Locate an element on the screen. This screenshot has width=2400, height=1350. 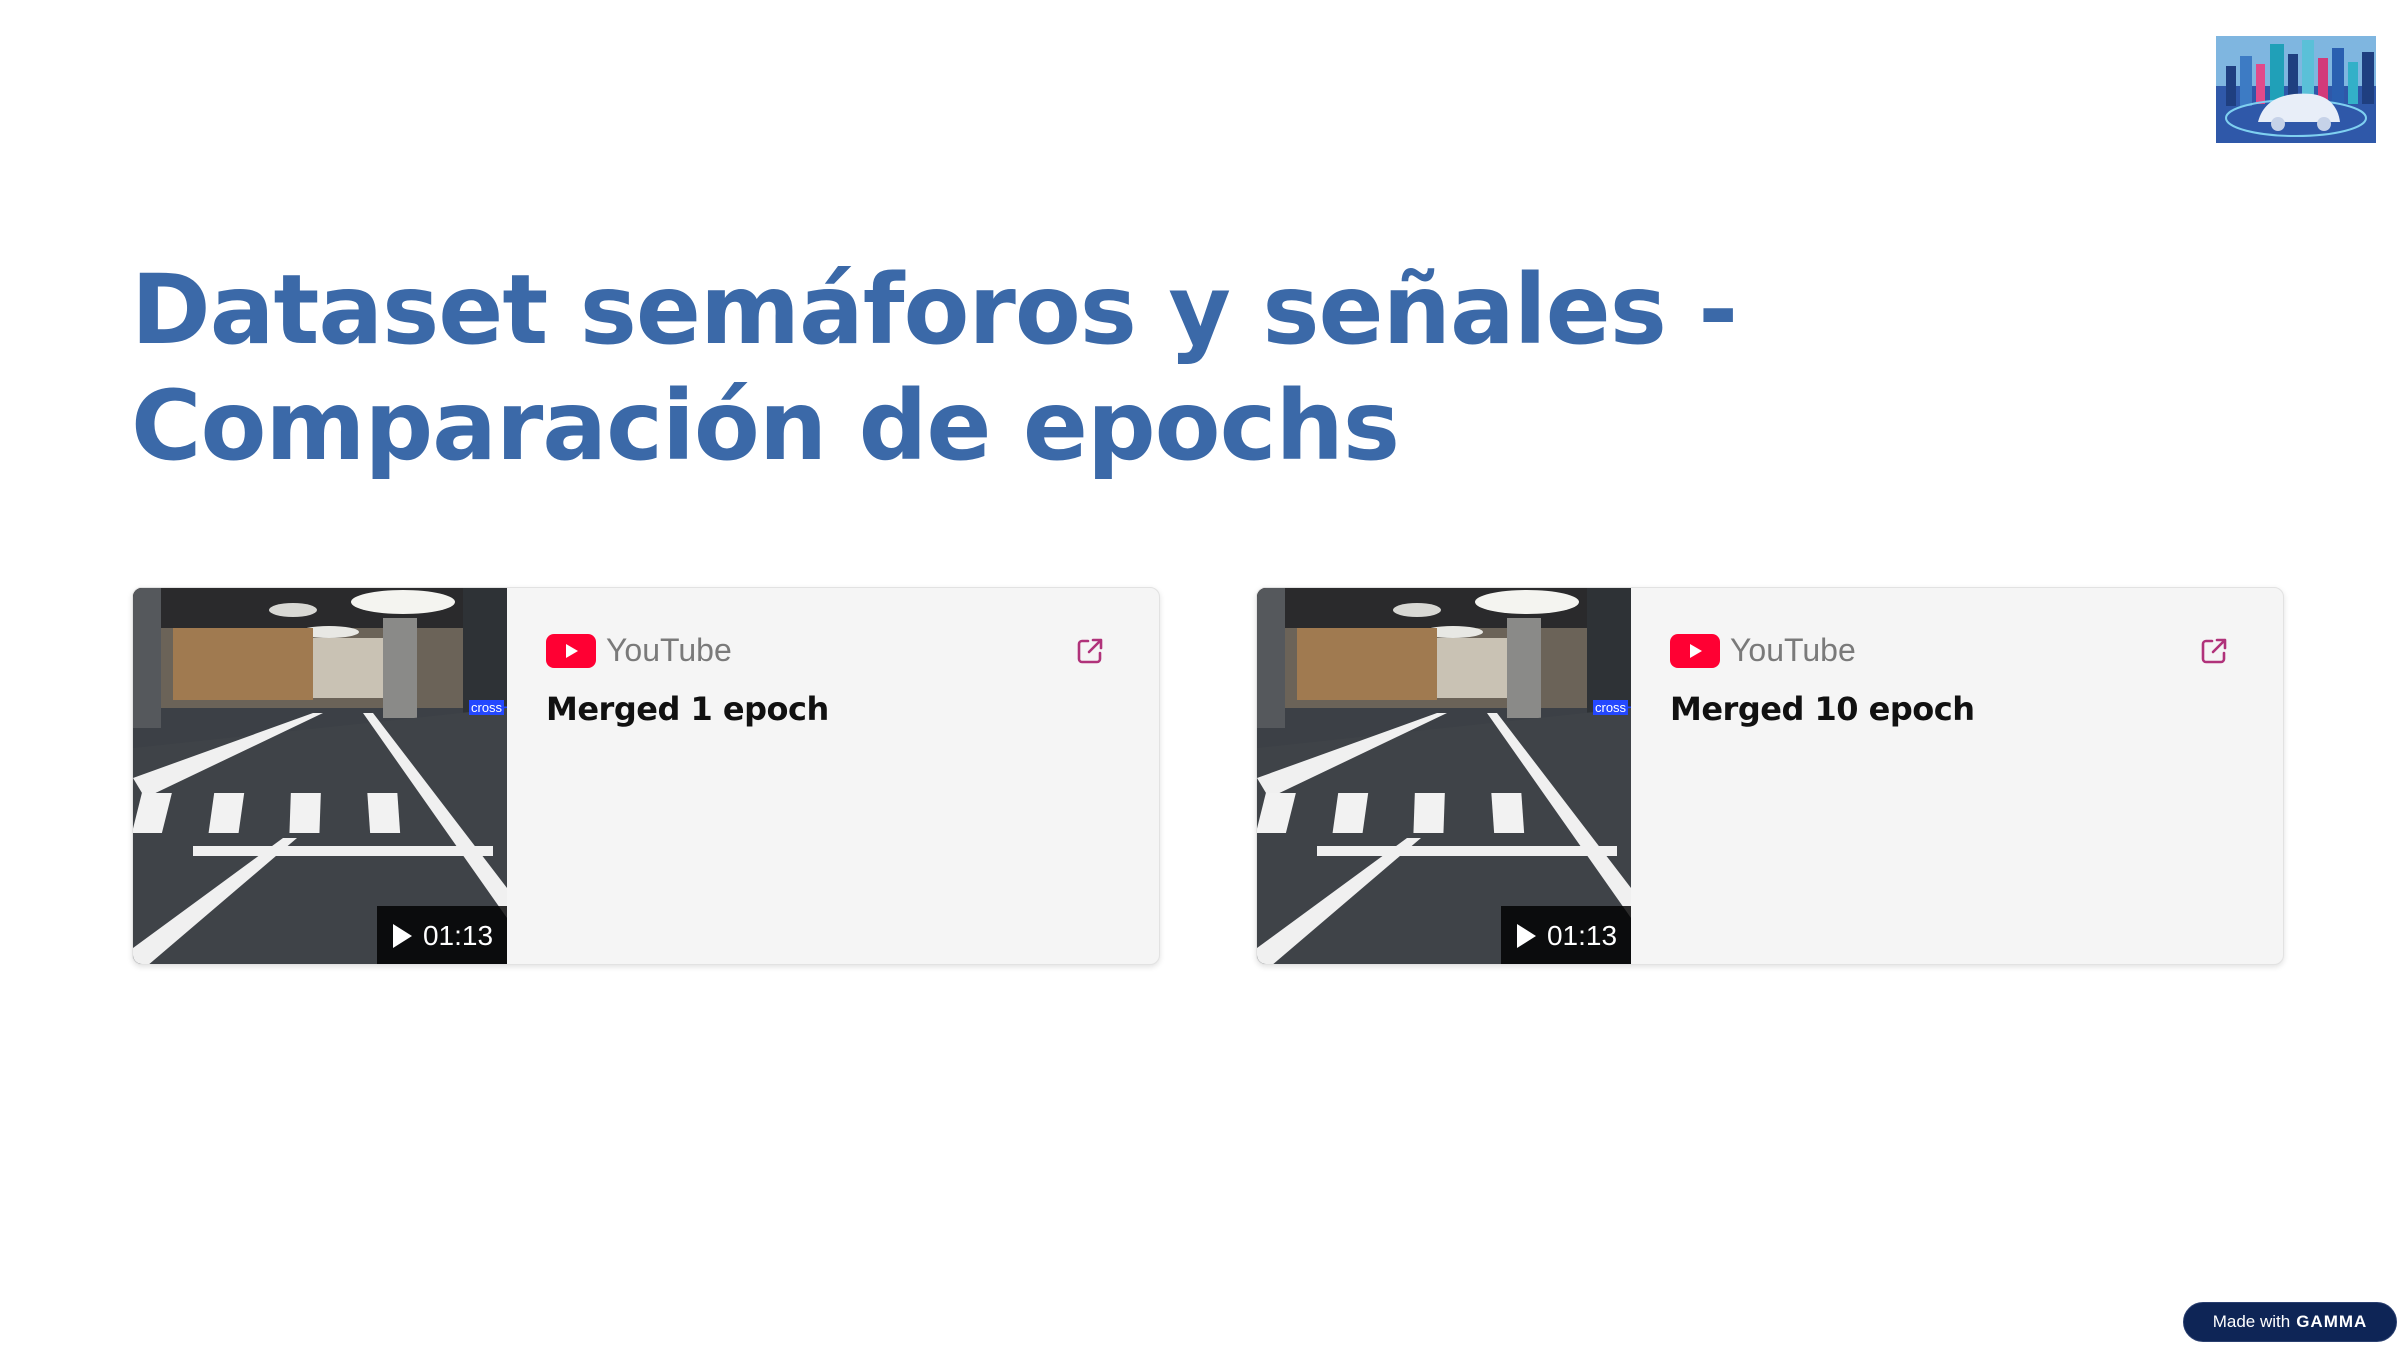
made-with-gamma-badge: Made with GAMMA is located at coordinates (2290, 1322).